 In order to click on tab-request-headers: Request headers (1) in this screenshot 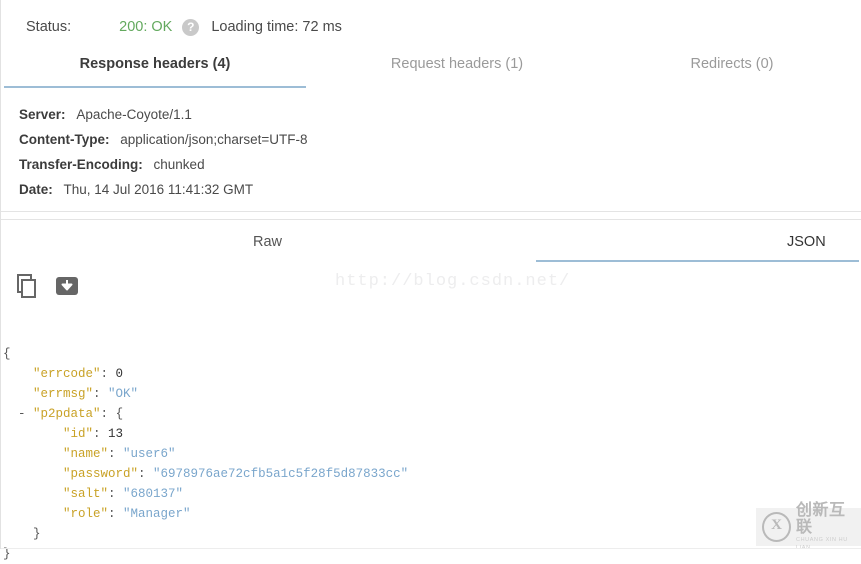, I will do `click(457, 63)`.